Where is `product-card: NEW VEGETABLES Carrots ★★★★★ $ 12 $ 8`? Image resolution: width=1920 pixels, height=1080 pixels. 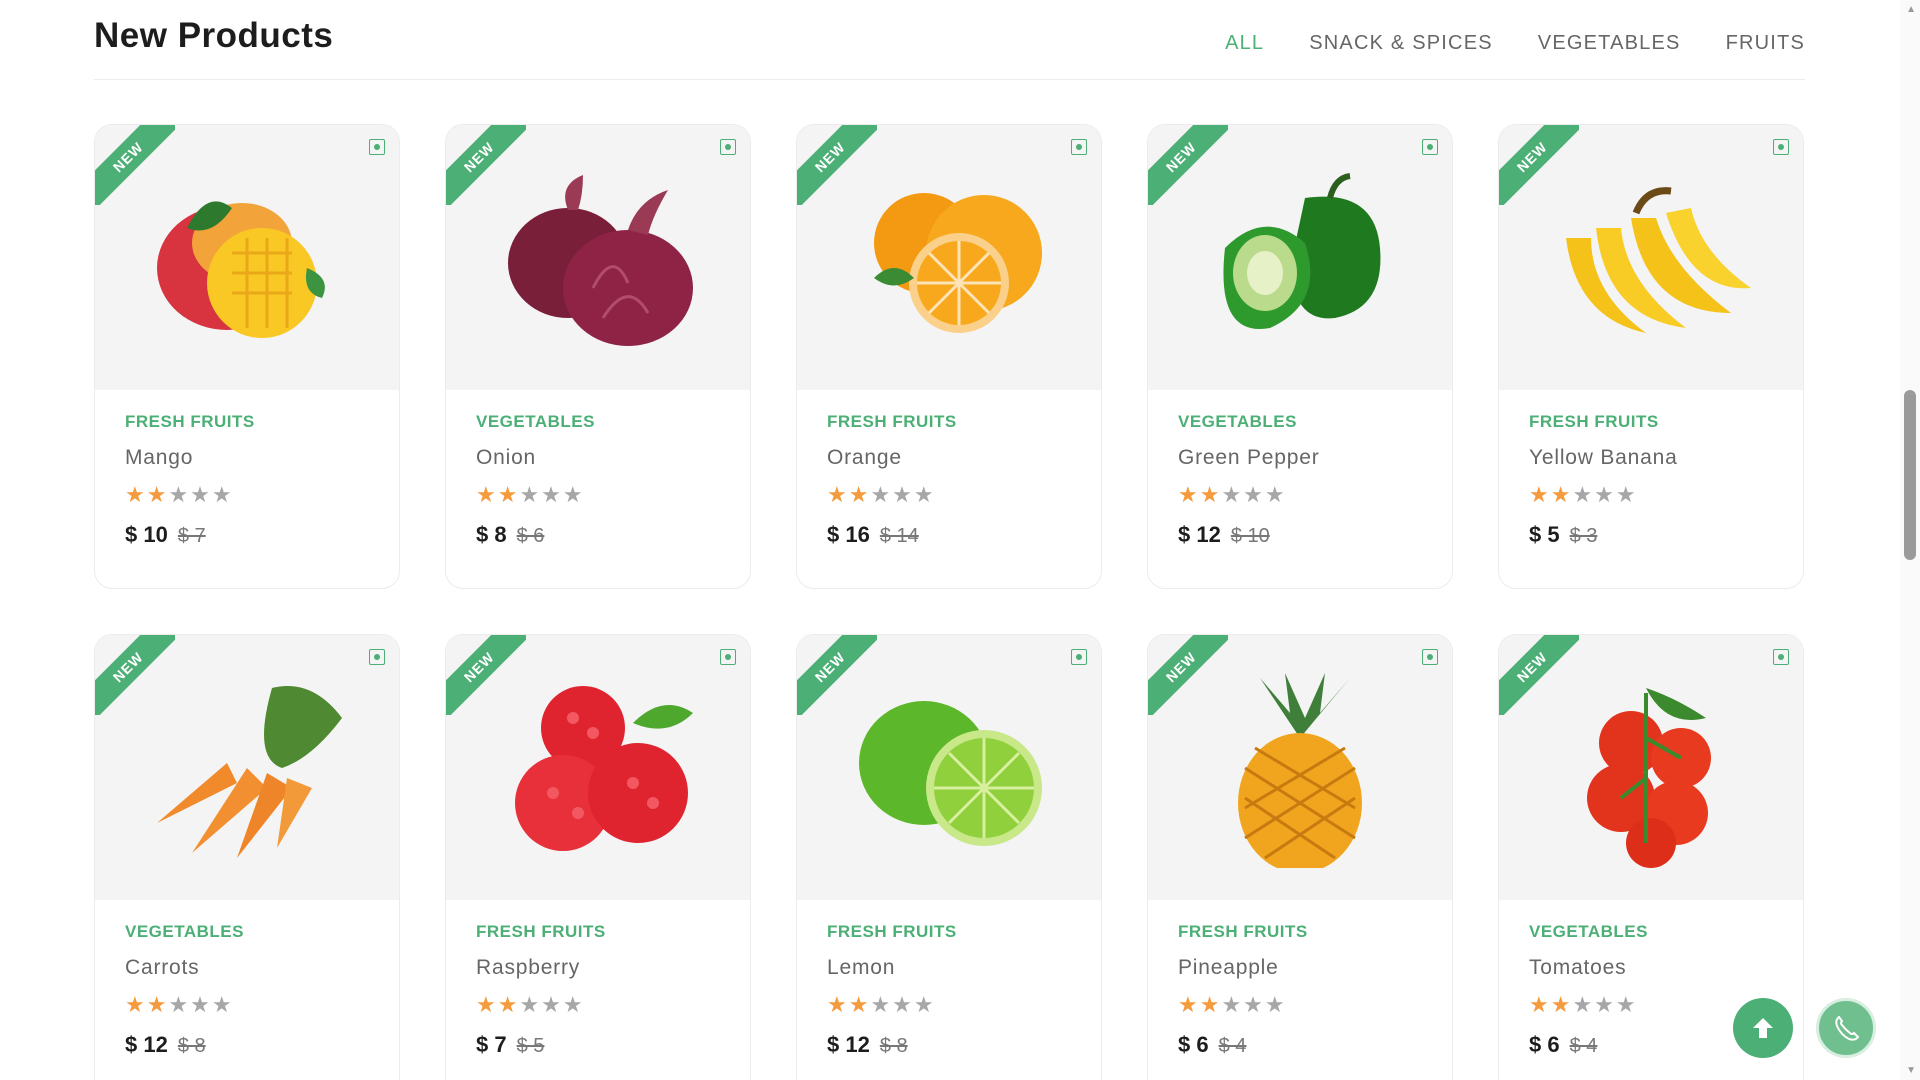 product-card: NEW VEGETABLES Carrots ★★★★★ $ 12 $ 8 is located at coordinates (247, 857).